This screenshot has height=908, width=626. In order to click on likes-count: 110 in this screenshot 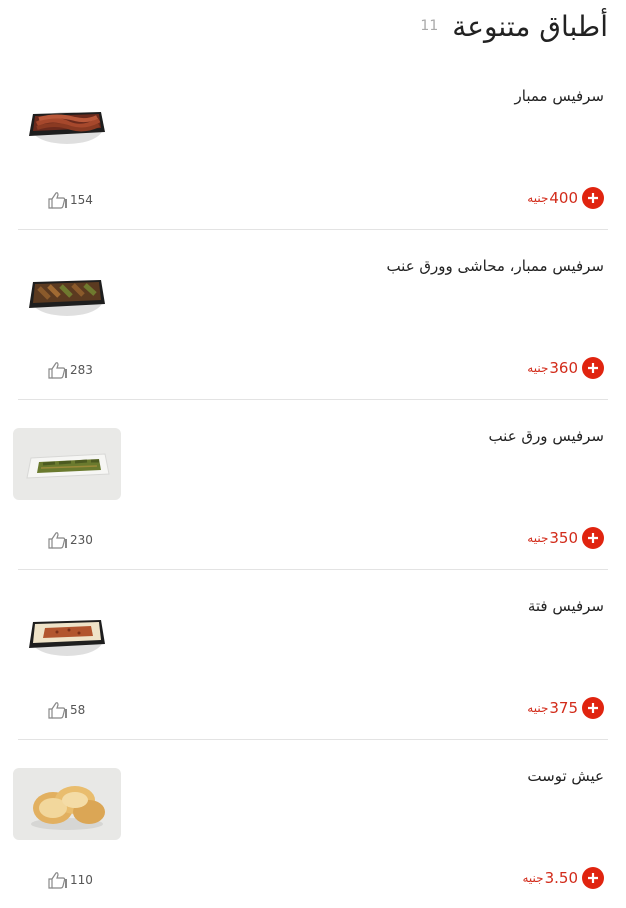, I will do `click(81, 880)`.